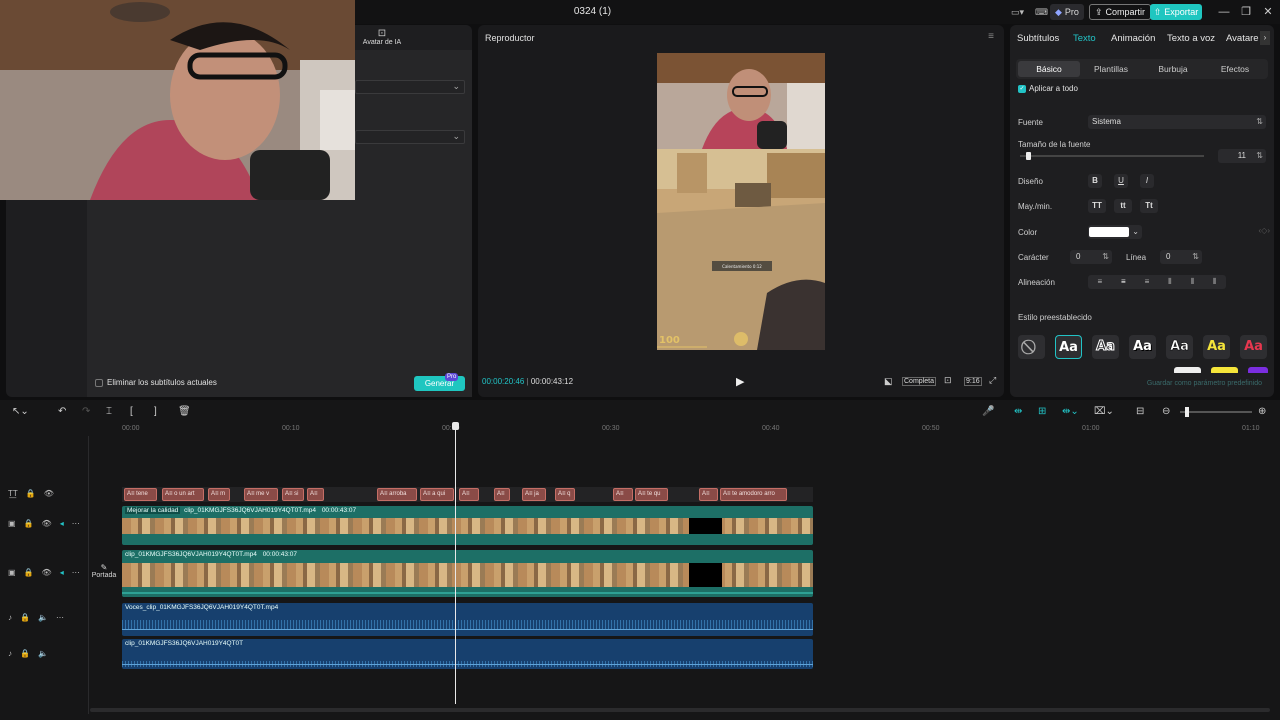  I want to click on preset-style-red: Aa, so click(1253, 347).